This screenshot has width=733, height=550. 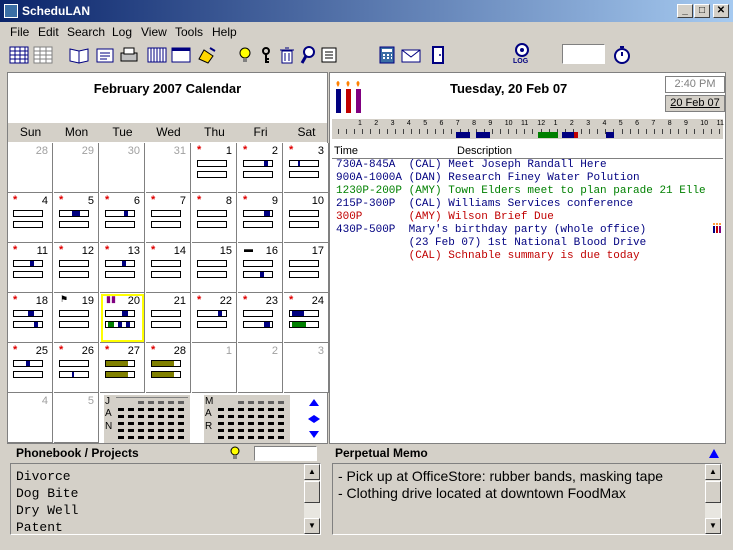 I want to click on menu-help: Help, so click(x=224, y=32).